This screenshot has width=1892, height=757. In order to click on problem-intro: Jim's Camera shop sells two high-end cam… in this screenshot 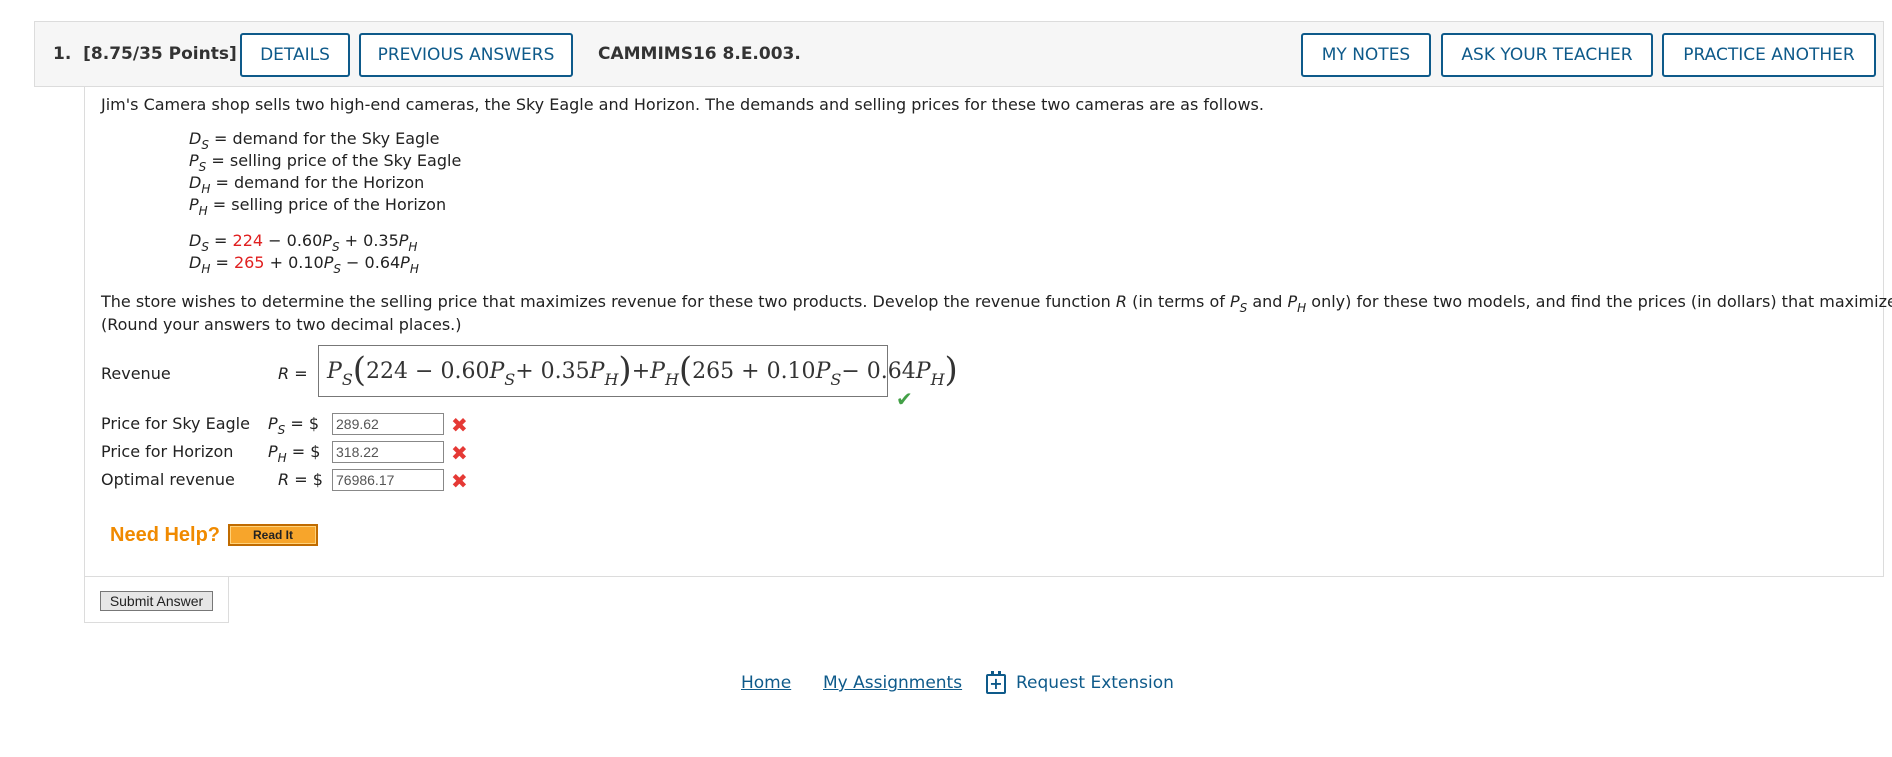, I will do `click(682, 104)`.